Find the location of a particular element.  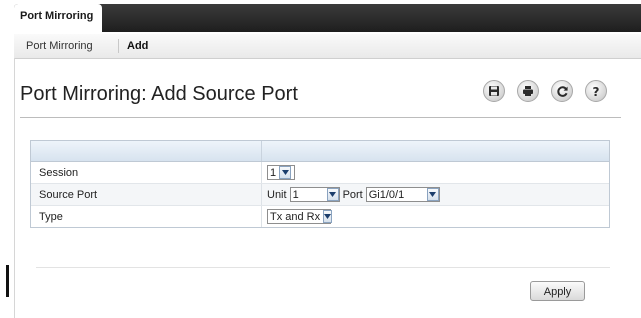

scroll-indicator is located at coordinates (7, 281).